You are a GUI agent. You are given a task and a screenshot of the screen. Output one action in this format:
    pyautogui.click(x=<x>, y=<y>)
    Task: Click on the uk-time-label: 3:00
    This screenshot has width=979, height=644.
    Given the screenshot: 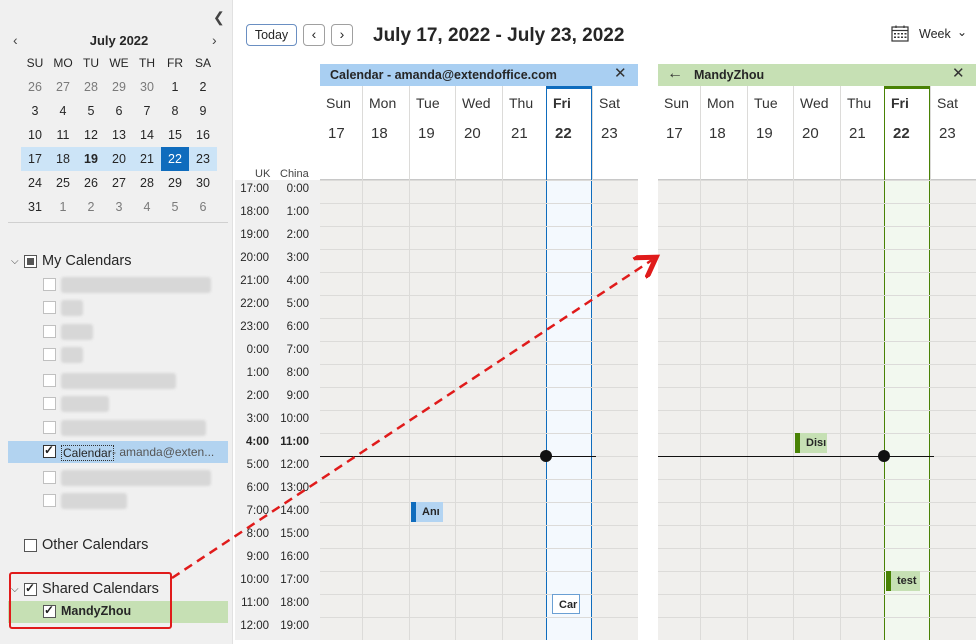 What is the action you would take?
    pyautogui.click(x=257, y=419)
    